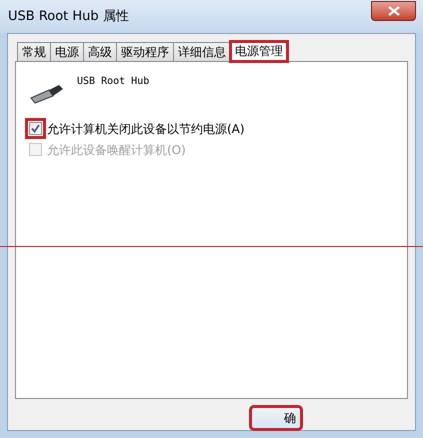 The image size is (423, 438). I want to click on close-icon, so click(394, 11).